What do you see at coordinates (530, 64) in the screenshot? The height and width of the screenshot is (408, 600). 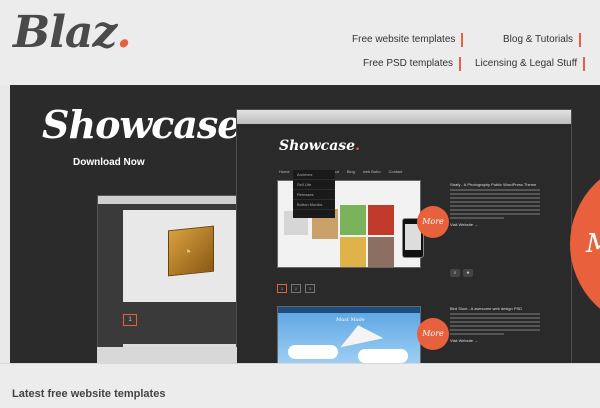 I see `nav-licensing-legal: Licensing & Legal Stuff` at bounding box center [530, 64].